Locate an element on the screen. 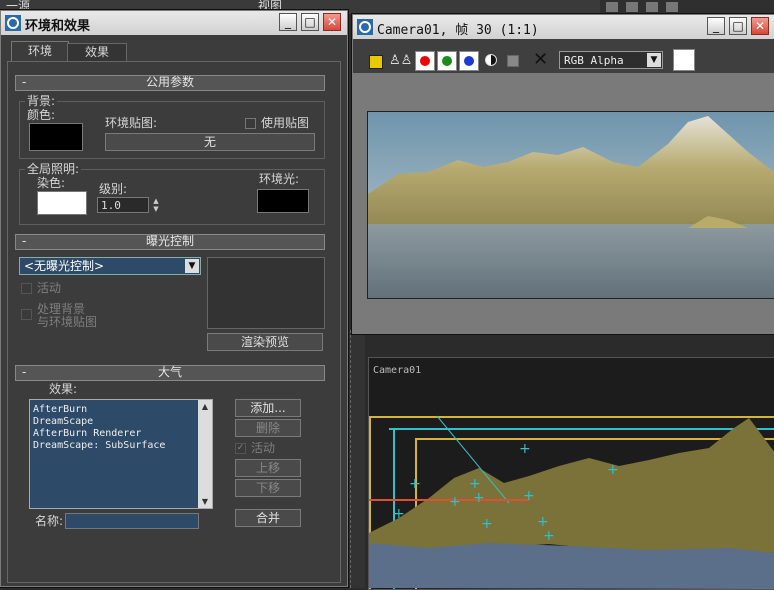 Image resolution: width=774 pixels, height=590 pixels. move-down-button-label: 下移 is located at coordinates (267, 488).